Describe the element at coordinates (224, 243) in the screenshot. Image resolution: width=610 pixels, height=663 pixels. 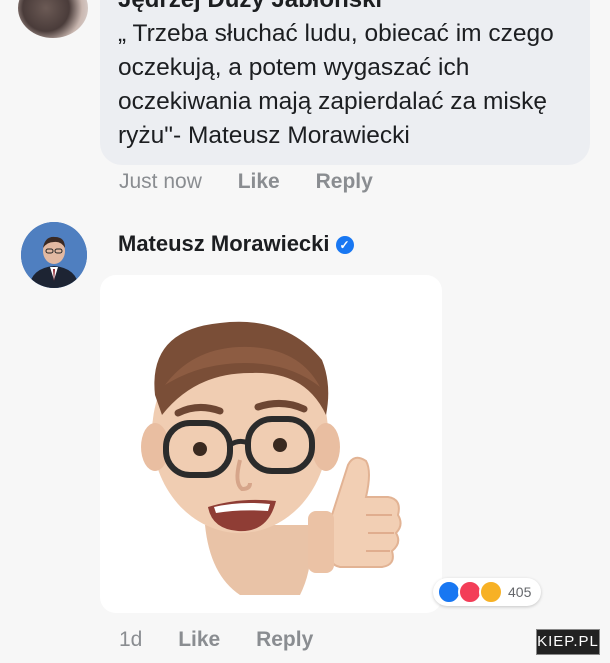
I see `reply-author-name: Mateusz Morawiecki` at that location.